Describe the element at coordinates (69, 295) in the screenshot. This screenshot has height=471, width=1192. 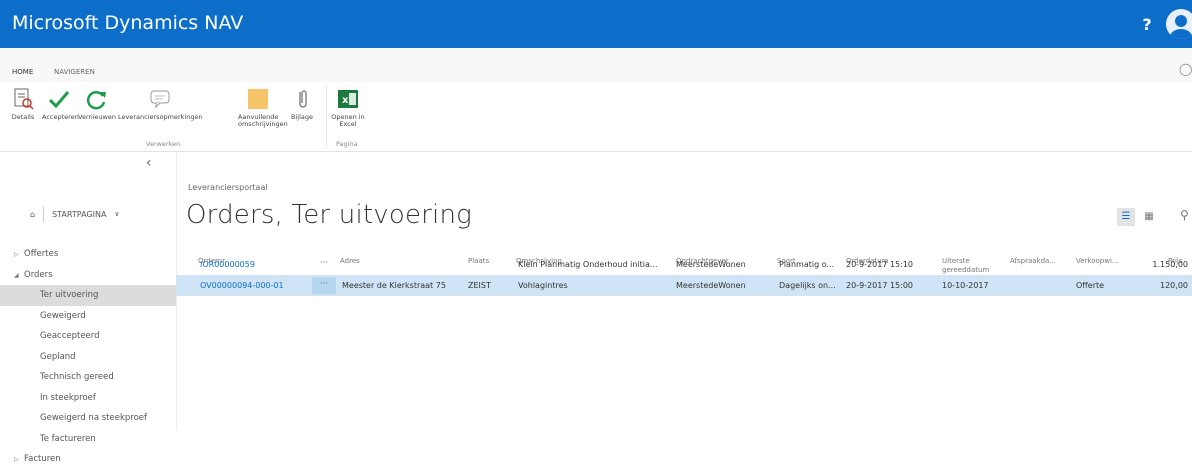
I see `nav-item-label: Ter uitvoering` at that location.